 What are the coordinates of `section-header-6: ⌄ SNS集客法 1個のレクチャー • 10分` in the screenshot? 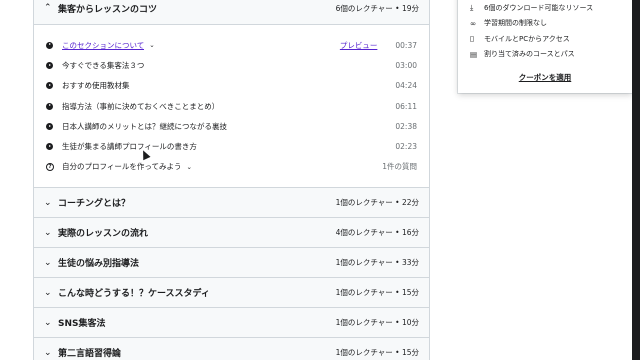 It's located at (231, 322).